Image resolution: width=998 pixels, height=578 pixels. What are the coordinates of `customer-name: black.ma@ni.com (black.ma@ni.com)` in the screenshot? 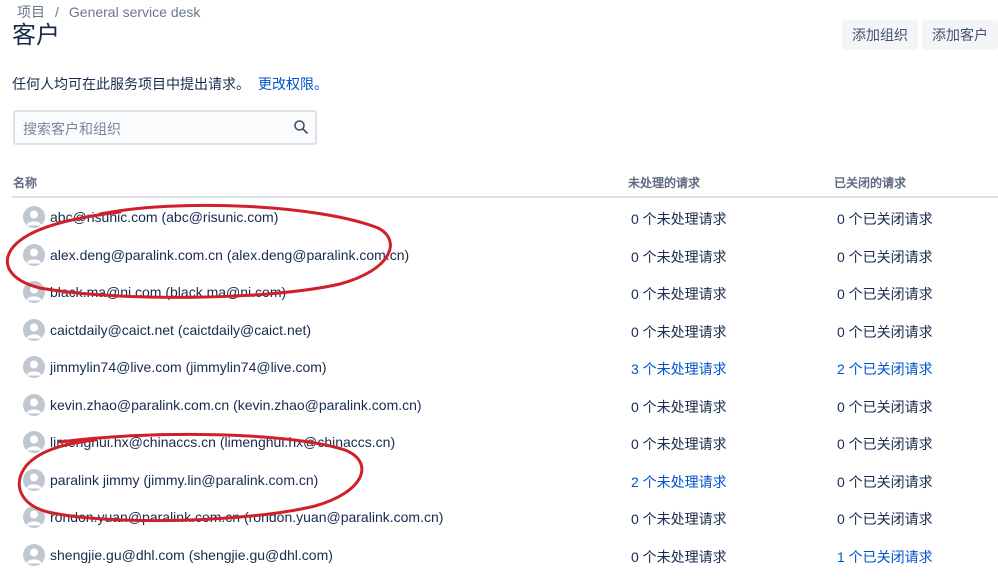 It's located at (168, 292).